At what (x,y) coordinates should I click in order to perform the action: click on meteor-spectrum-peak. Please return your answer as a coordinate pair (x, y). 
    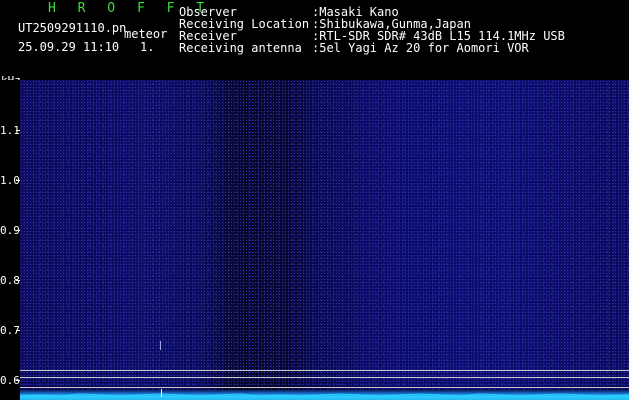
    Looking at the image, I should click on (161, 393).